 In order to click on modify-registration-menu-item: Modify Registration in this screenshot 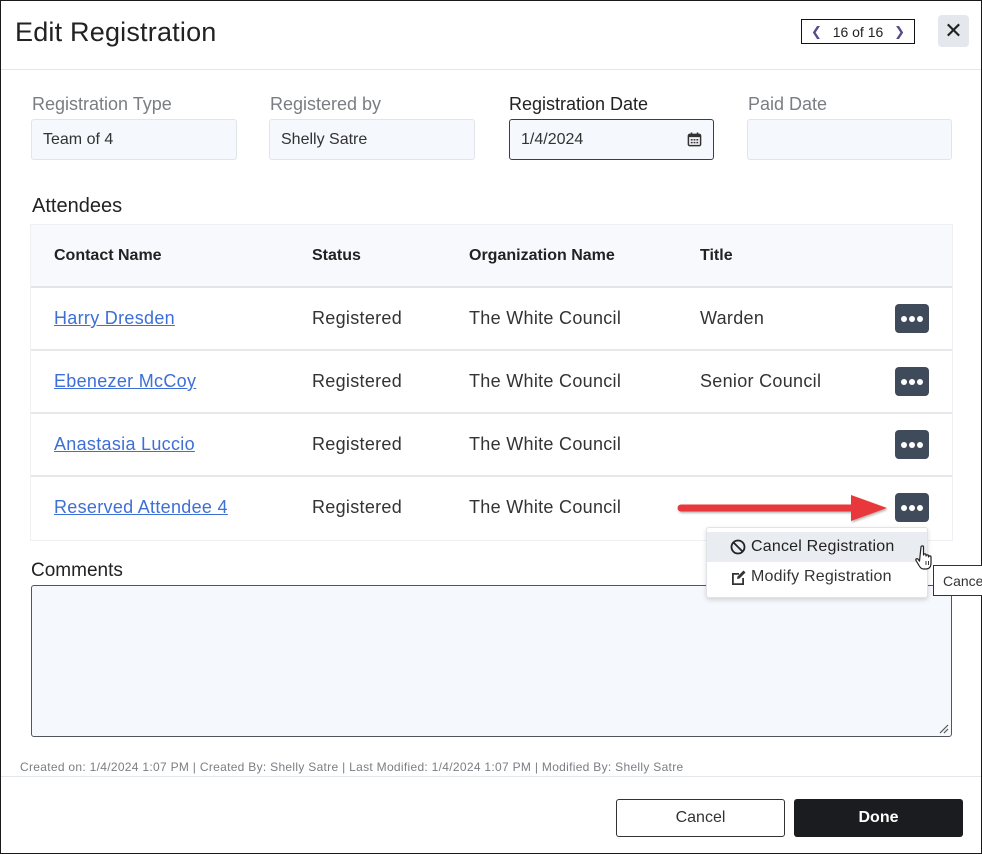, I will do `click(817, 577)`.